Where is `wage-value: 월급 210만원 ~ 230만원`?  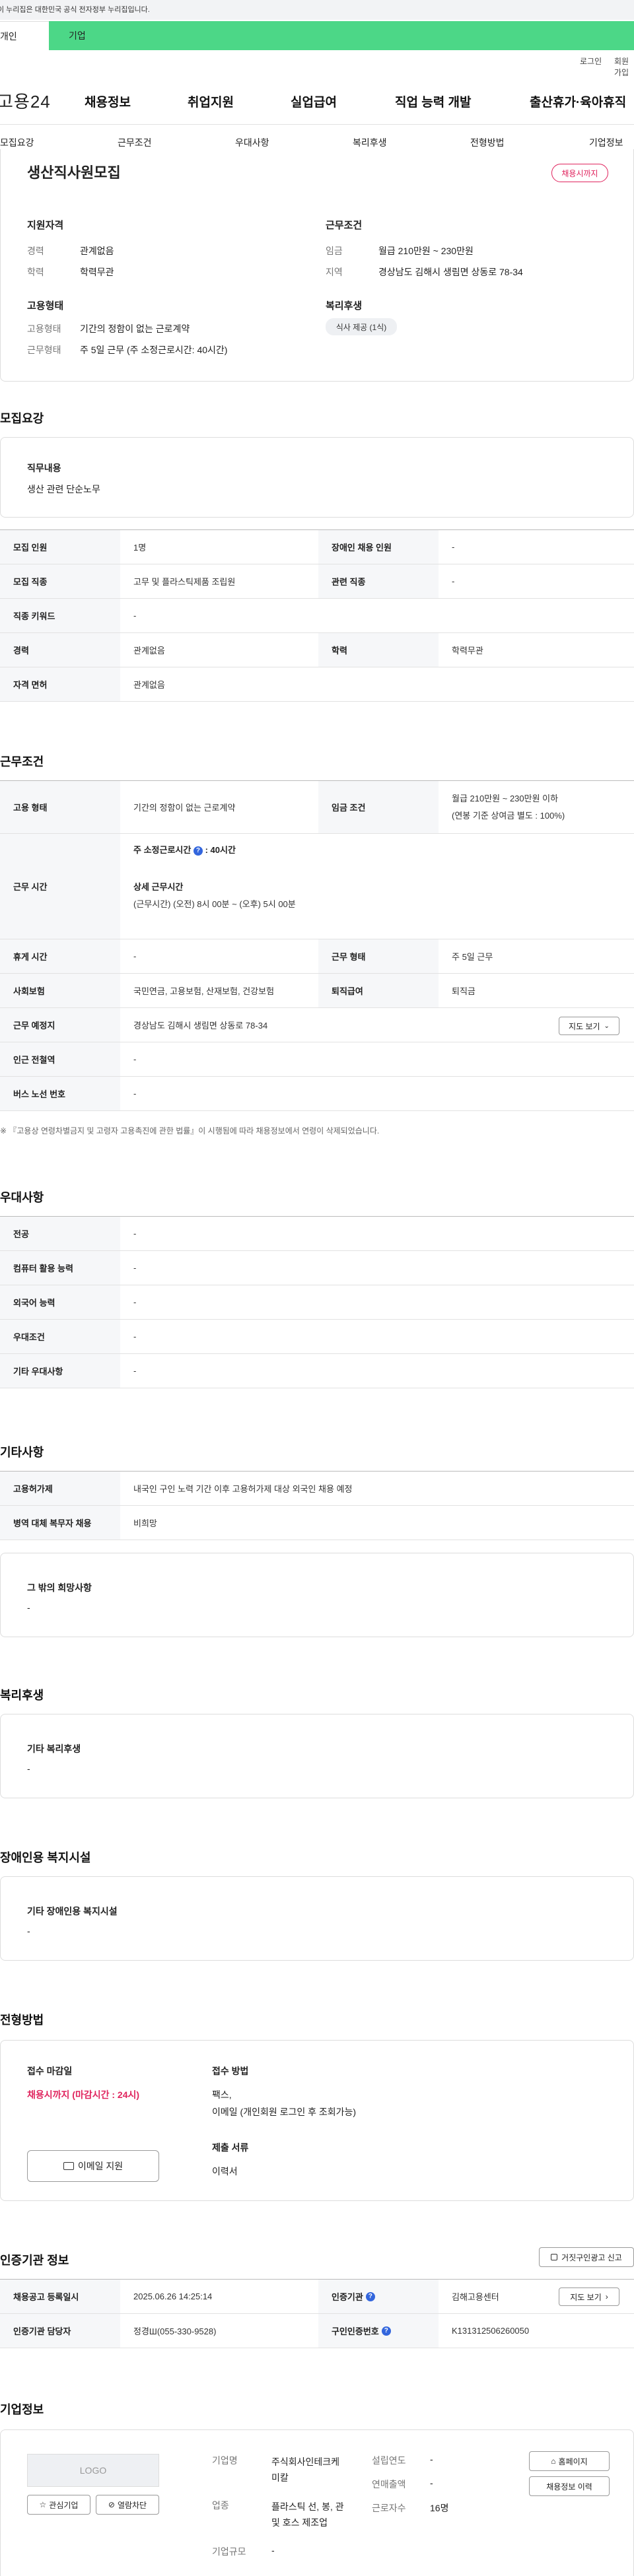
wage-value: 월급 210만원 ~ 230만원 is located at coordinates (426, 251).